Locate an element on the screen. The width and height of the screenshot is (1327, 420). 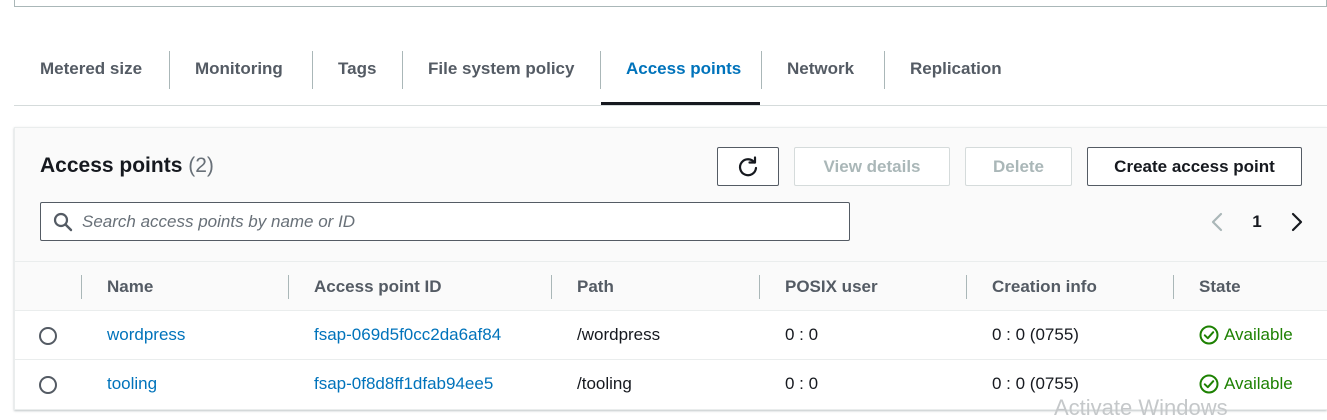
state-status: Available is located at coordinates (1246, 335).